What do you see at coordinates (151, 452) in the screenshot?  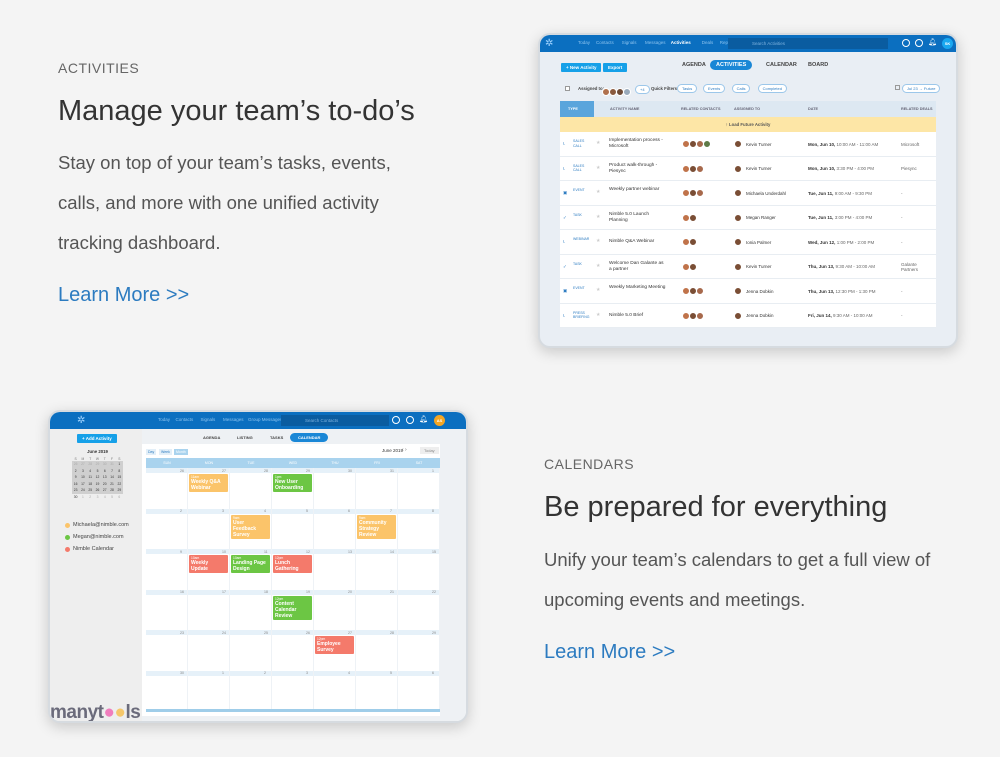 I see `view-day: Day` at bounding box center [151, 452].